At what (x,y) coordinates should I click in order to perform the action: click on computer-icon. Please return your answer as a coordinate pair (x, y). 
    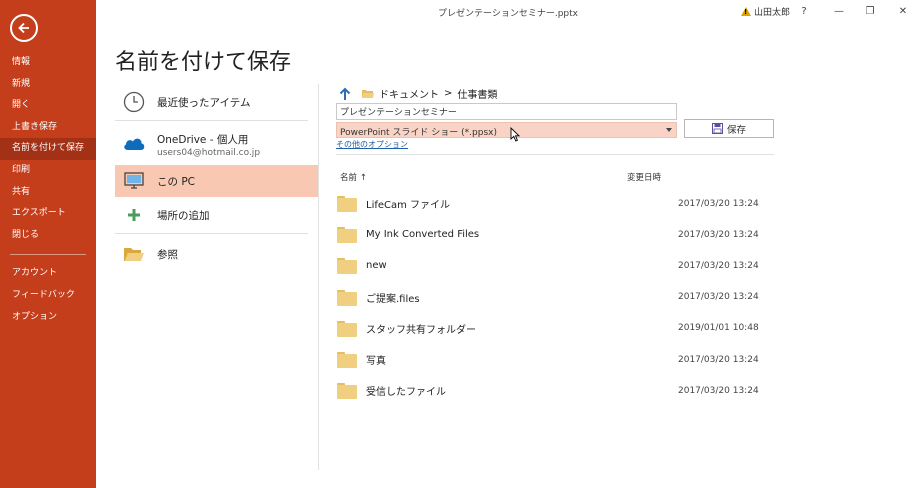
    Looking at the image, I should click on (134, 180).